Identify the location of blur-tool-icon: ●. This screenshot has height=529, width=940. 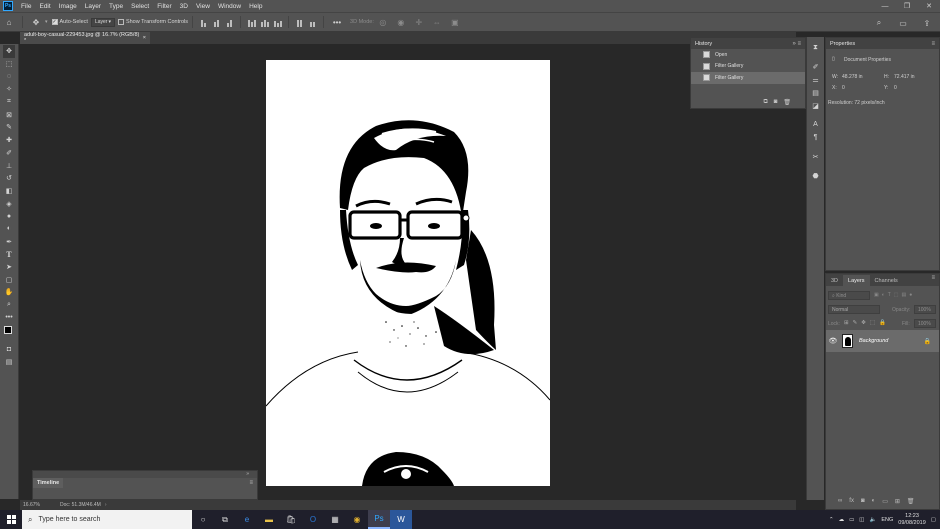
(9, 216).